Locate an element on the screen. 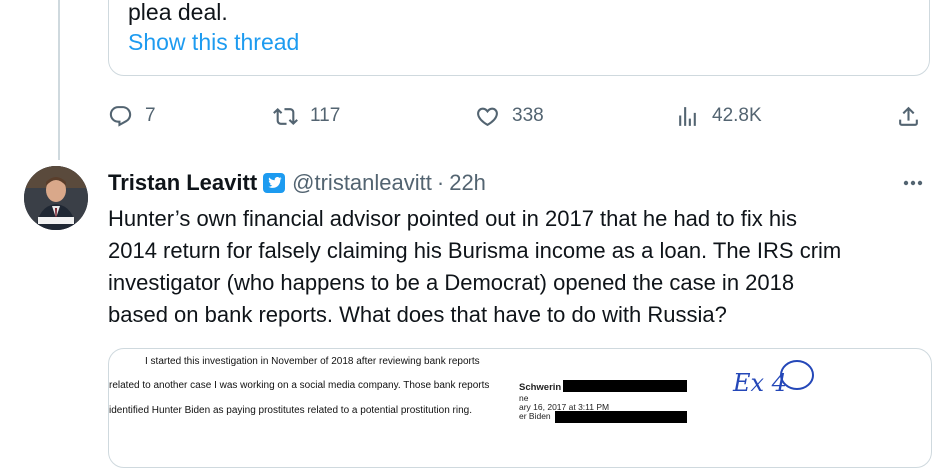  more-options-icon is located at coordinates (913, 183).